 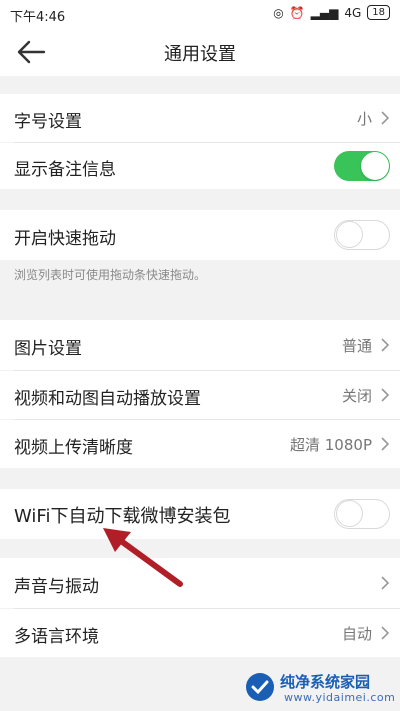 I want to click on fast-scroll-hint: 浏览列表时可使用拖动条快速拖动。, so click(x=110, y=275).